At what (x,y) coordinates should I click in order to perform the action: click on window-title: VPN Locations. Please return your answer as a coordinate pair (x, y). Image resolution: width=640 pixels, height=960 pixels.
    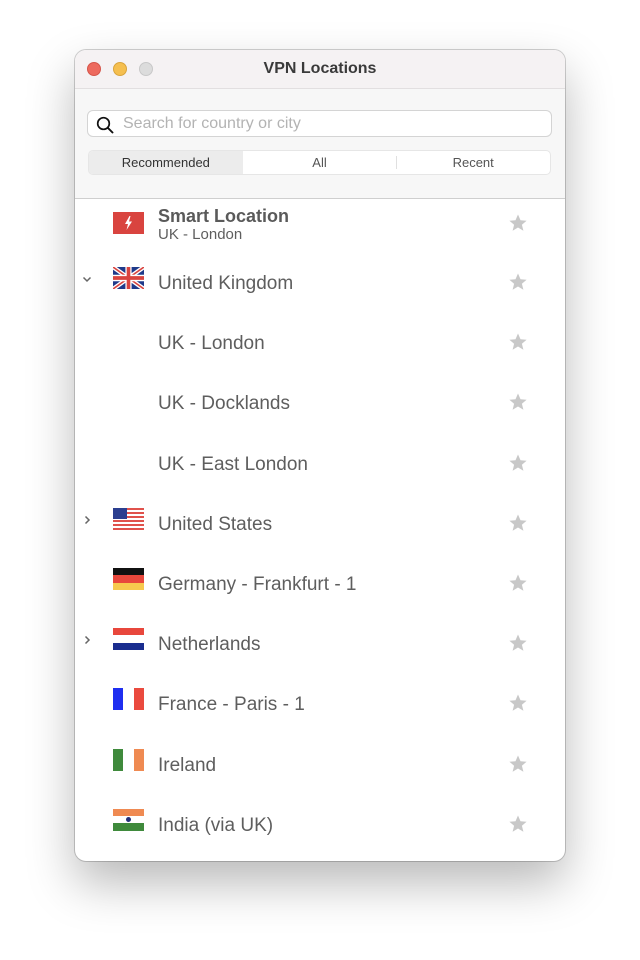
    Looking at the image, I should click on (320, 68).